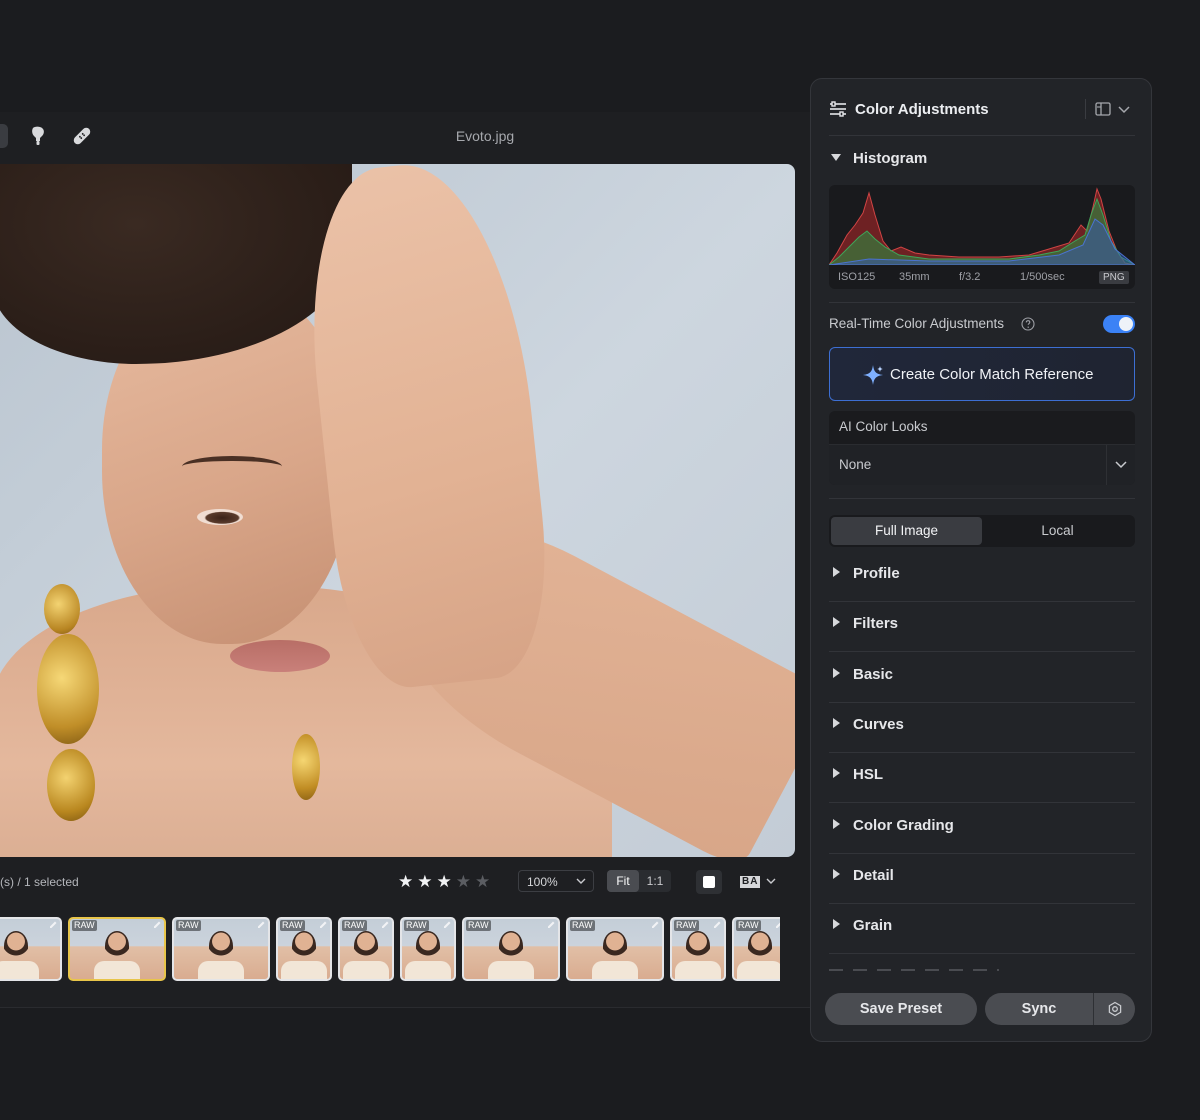 The width and height of the screenshot is (1200, 1120). I want to click on status-bar: (s) / 1 selected ★ ★ ★ ★ ★ 100% Fit 1:1 BA, so click(405, 882).